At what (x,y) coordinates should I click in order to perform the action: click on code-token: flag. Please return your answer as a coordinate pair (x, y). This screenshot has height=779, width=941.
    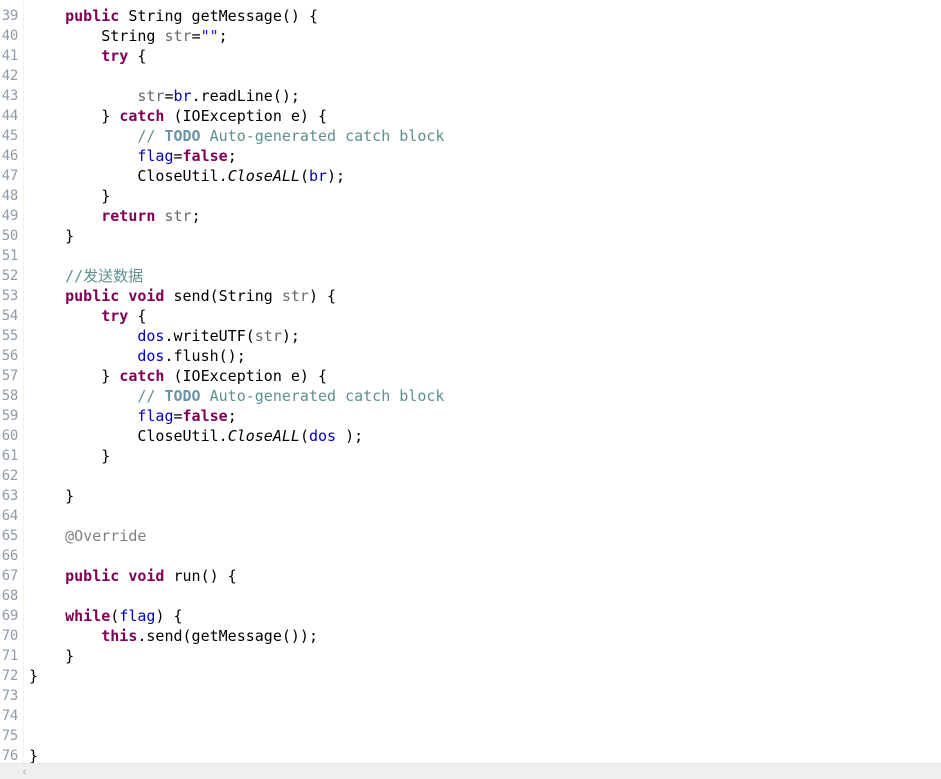
    Looking at the image, I should click on (137, 616).